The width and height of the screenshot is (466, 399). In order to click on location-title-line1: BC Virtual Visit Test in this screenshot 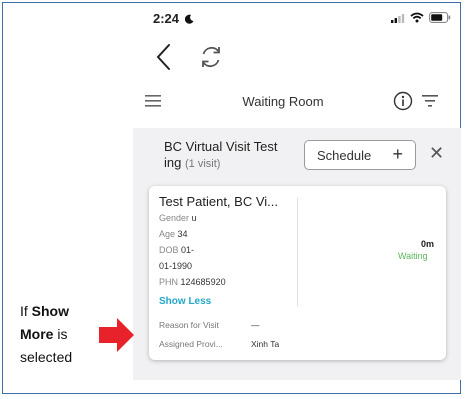, I will do `click(221, 146)`.